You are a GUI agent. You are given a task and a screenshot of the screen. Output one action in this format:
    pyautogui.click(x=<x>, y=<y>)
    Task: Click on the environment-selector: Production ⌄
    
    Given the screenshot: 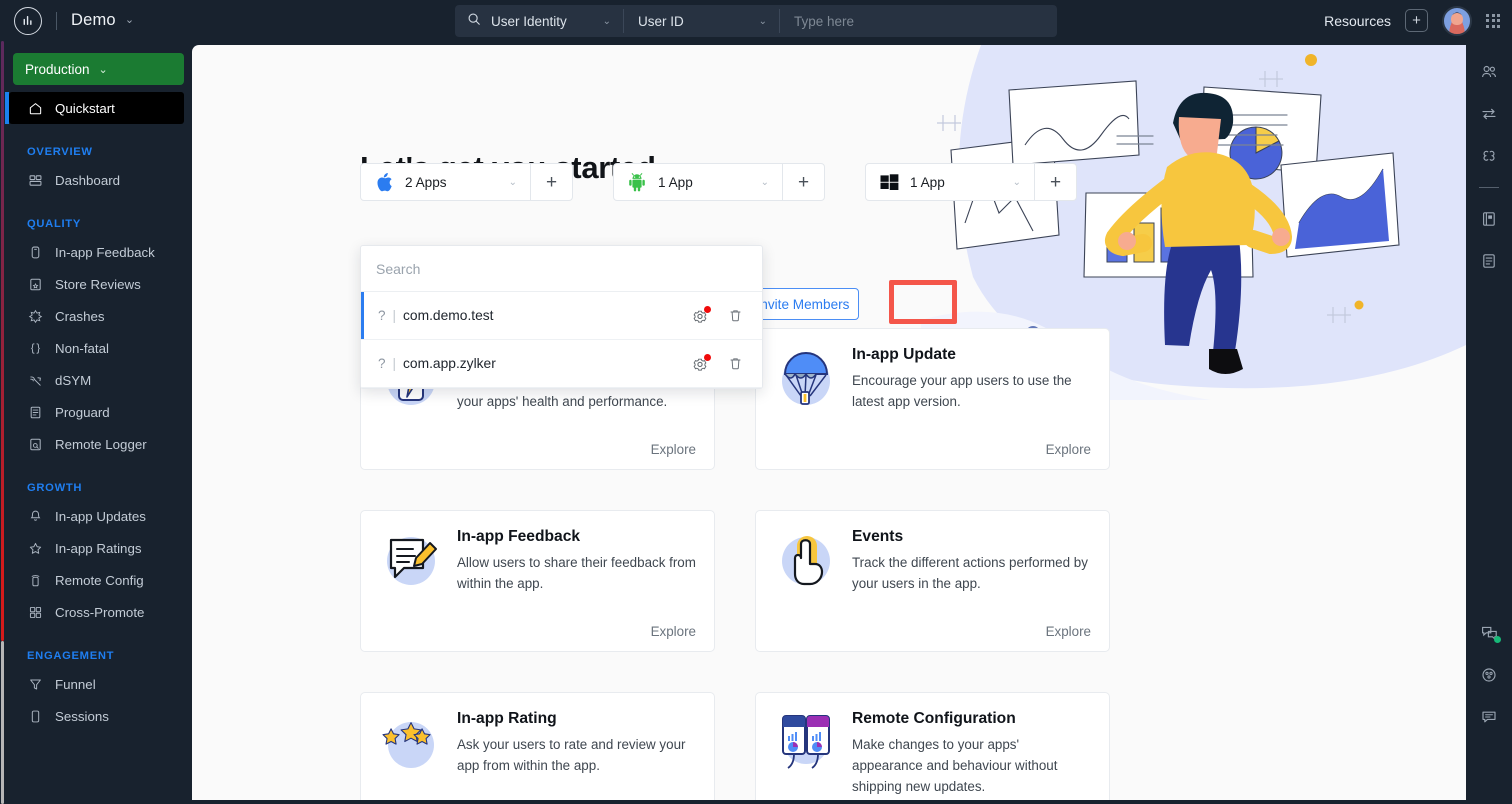 What is the action you would take?
    pyautogui.click(x=98, y=69)
    